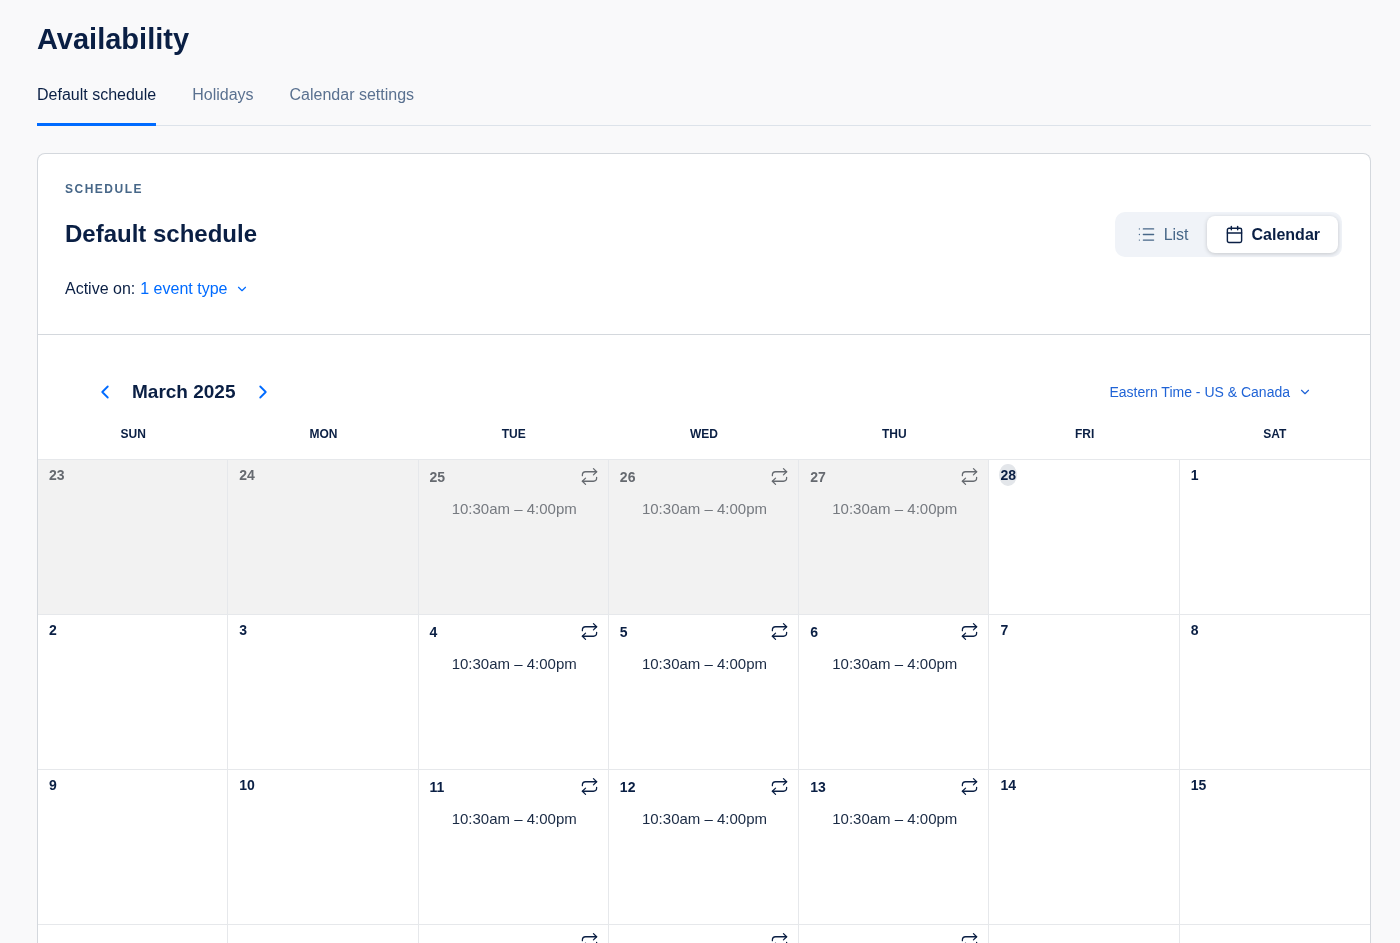 This screenshot has width=1400, height=943. Describe the element at coordinates (323, 691) in the screenshot. I see `day-cell: 3` at that location.